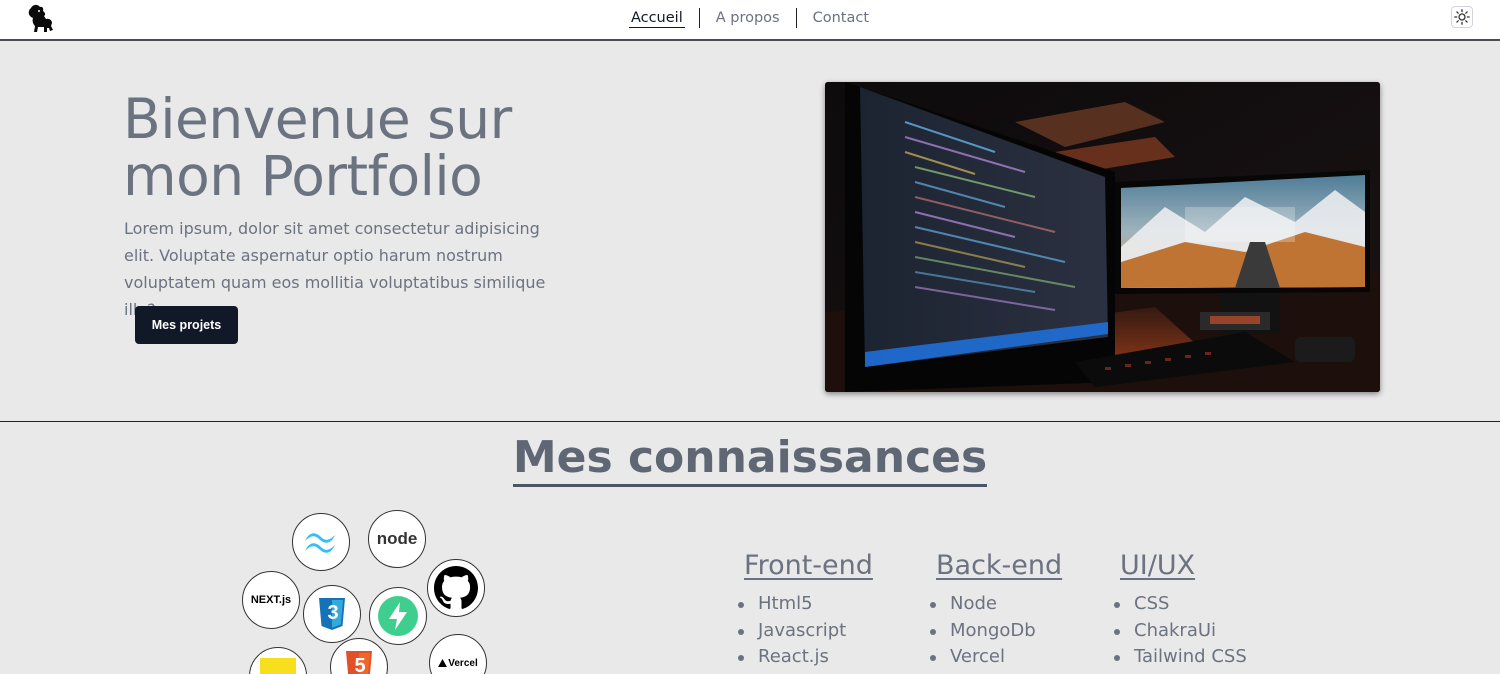 The image size is (1500, 674). What do you see at coordinates (1180, 657) in the screenshot?
I see `list-item: Tailwind CSS` at bounding box center [1180, 657].